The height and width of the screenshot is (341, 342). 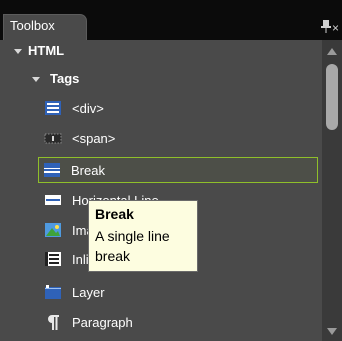 I want to click on vertical-scrollbar, so click(x=332, y=190).